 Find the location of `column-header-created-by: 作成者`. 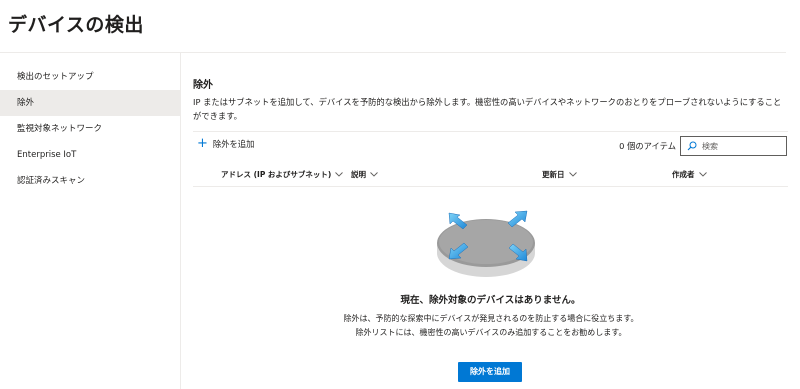

column-header-created-by: 作成者 is located at coordinates (689, 174).